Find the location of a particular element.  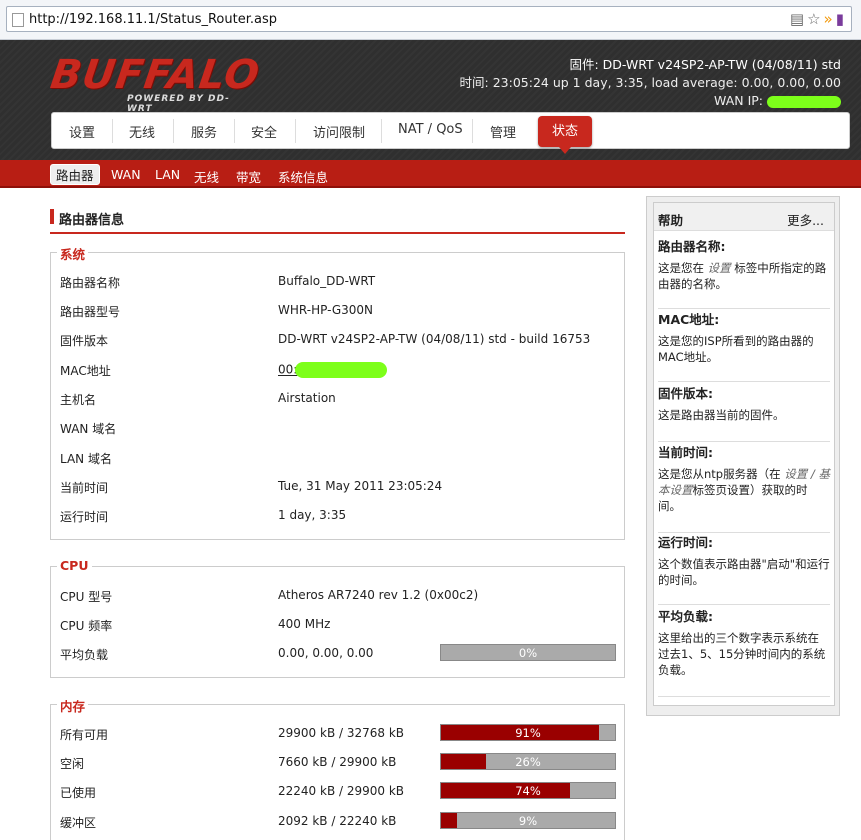

favorite-star-icon: ☆ is located at coordinates (815, 19).